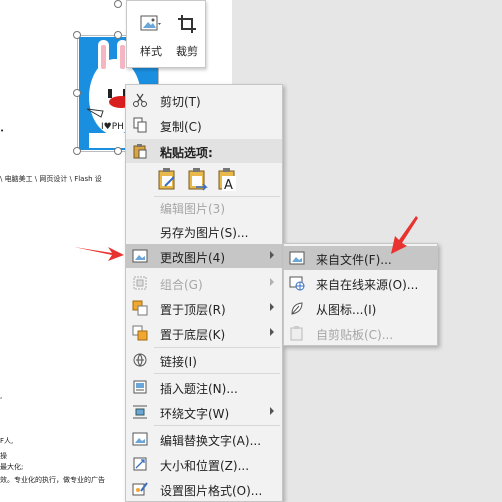 This screenshot has height=502, width=502. What do you see at coordinates (204, 360) in the screenshot?
I see `menu-item-link: 链接(I)` at bounding box center [204, 360].